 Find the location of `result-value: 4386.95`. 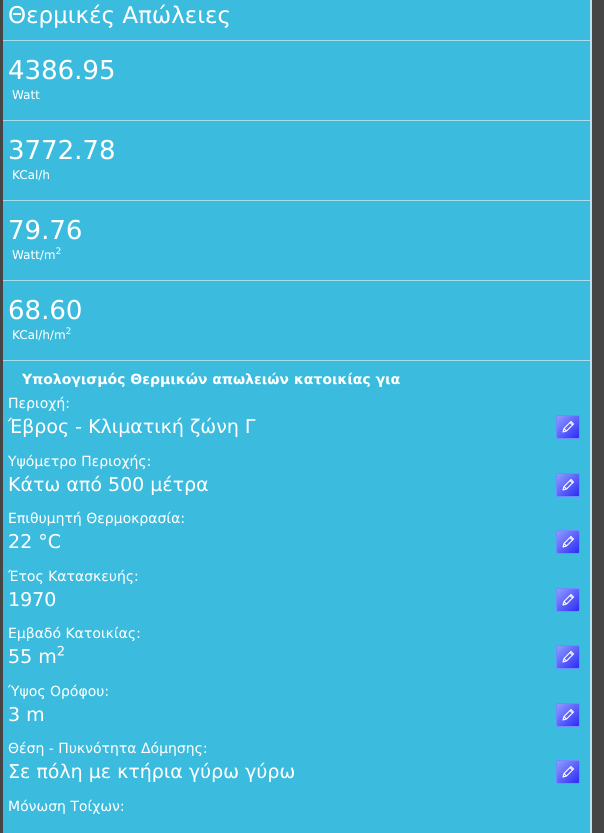

result-value: 4386.95 is located at coordinates (62, 71).